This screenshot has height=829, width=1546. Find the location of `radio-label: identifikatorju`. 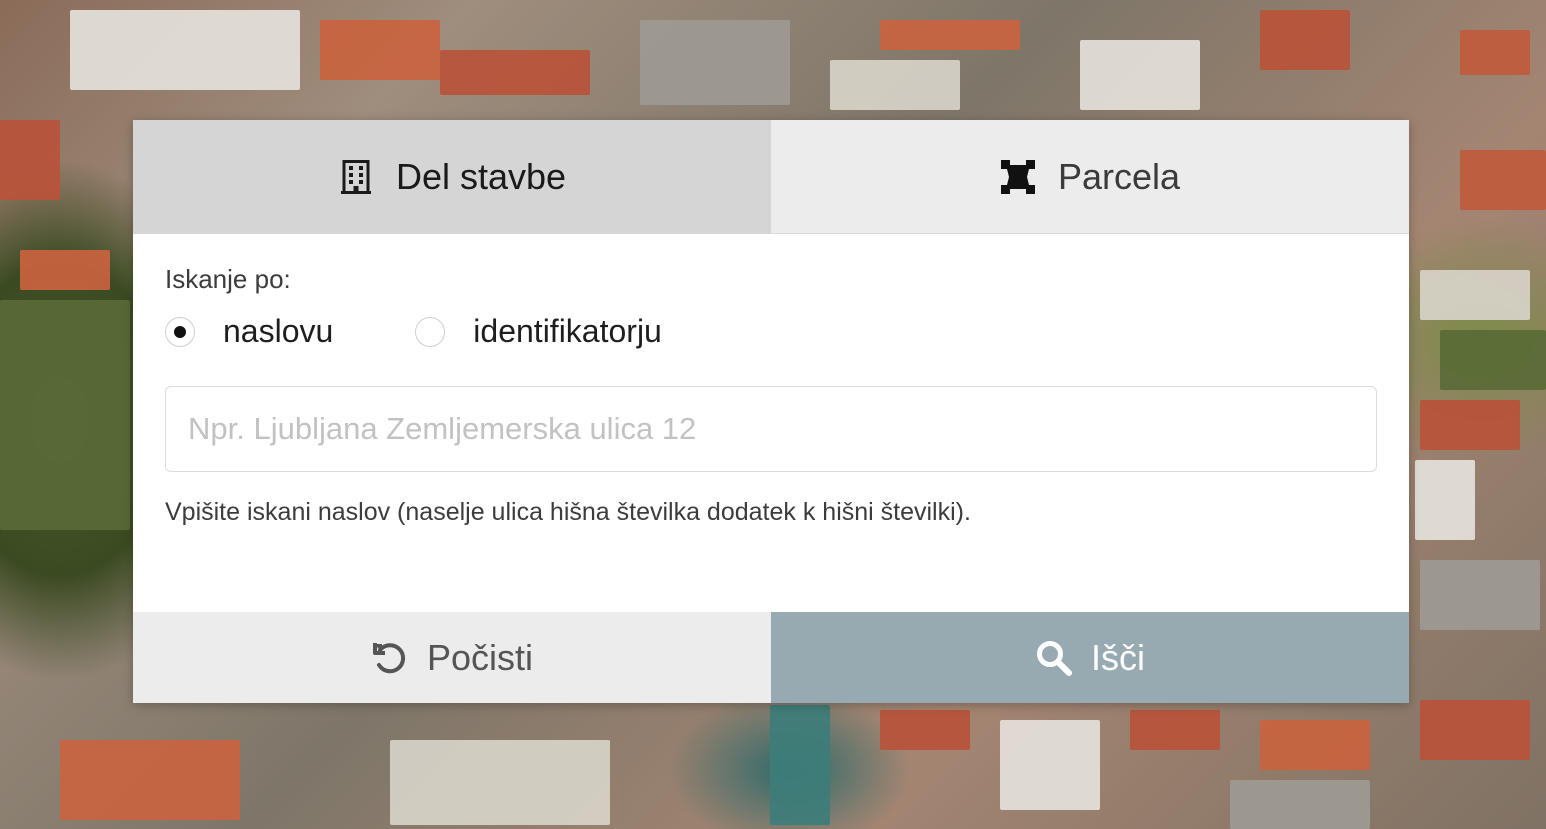

radio-label: identifikatorju is located at coordinates (567, 331).